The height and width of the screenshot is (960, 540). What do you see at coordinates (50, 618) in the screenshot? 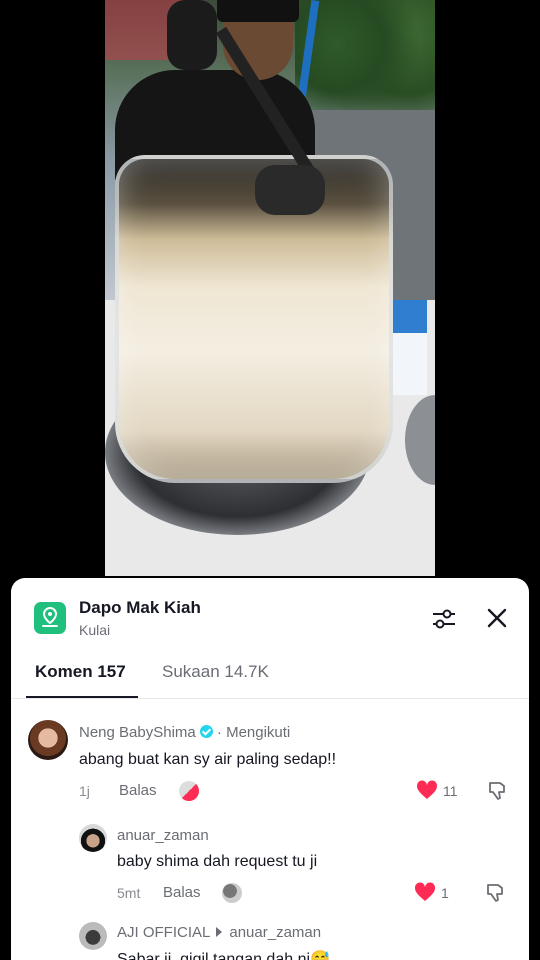
I see `location-pin-icon` at bounding box center [50, 618].